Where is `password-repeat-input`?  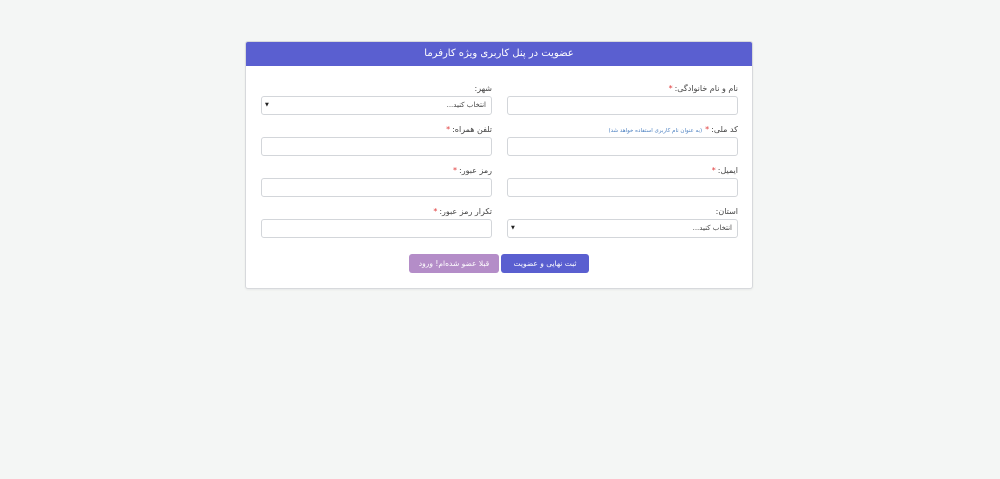
password-repeat-input is located at coordinates (376, 228).